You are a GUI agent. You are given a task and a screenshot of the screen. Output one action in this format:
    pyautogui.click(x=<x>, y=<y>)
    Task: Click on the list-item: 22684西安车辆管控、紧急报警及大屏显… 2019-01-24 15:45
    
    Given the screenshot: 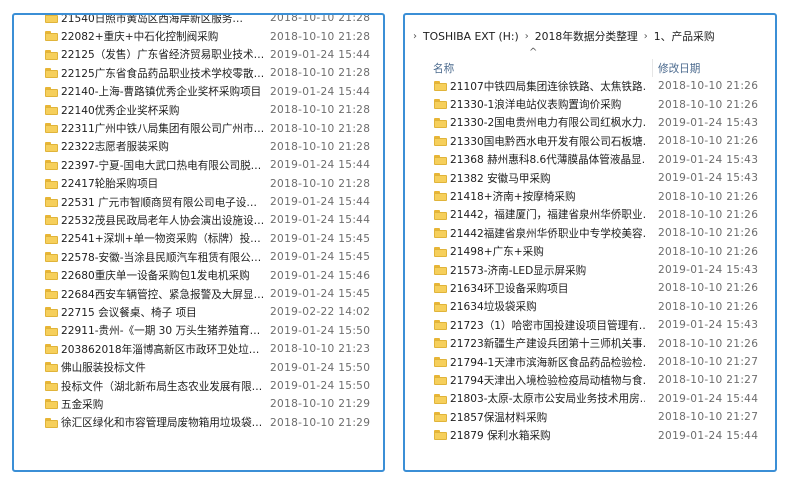 What is the action you would take?
    pyautogui.click(x=198, y=294)
    